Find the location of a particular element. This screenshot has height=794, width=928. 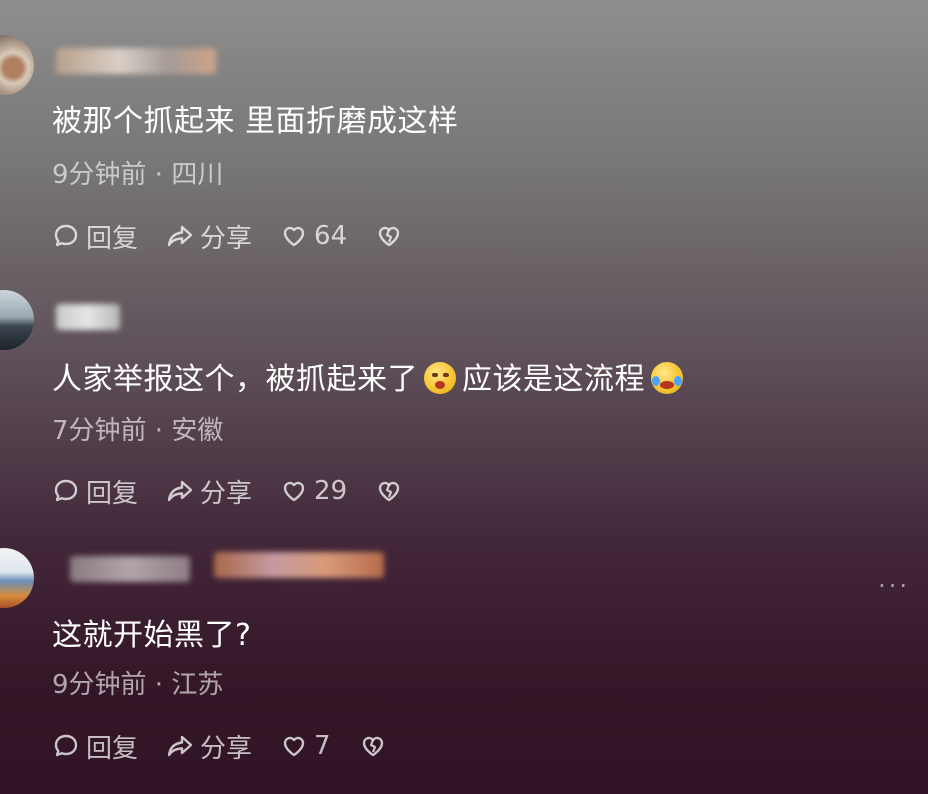

comment-text: 人家举报这个，被抓起来了 应该是这流程 is located at coordinates (370, 380).